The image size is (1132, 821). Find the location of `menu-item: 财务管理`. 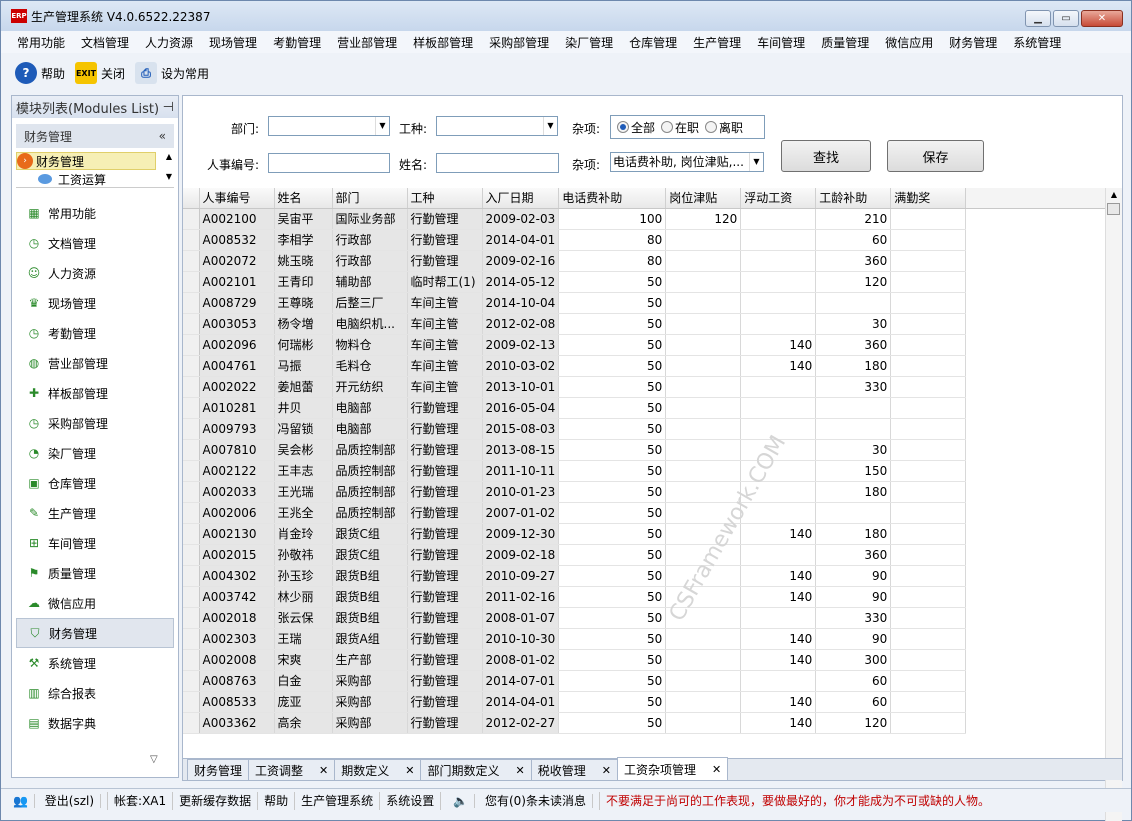

menu-item: 财务管理 is located at coordinates (973, 42).